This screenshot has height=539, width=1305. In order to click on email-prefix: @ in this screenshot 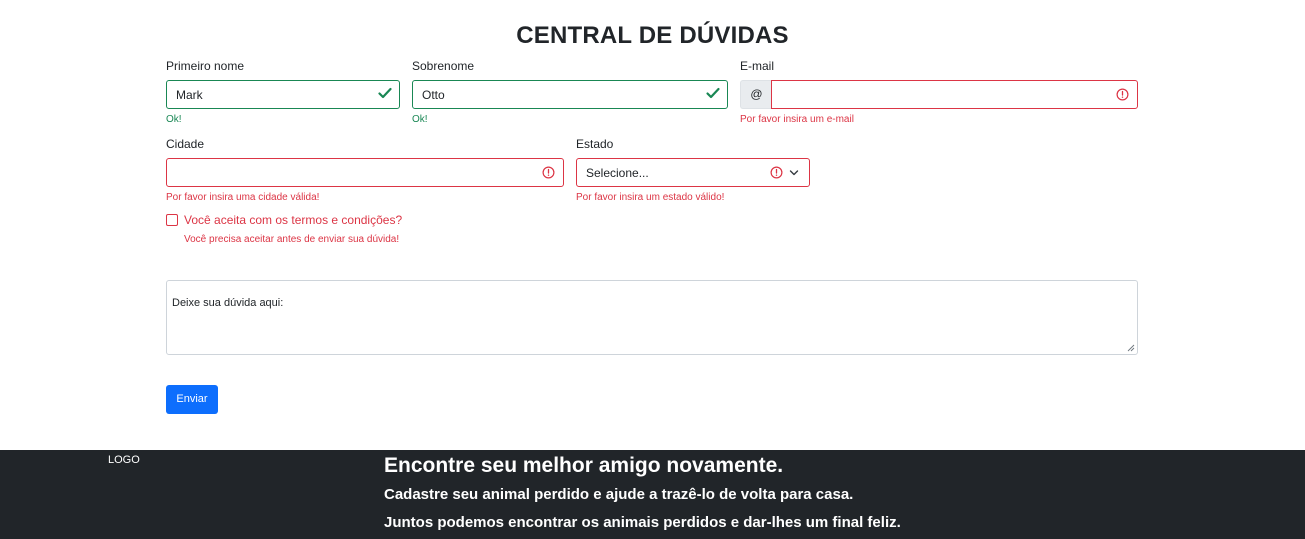, I will do `click(756, 94)`.